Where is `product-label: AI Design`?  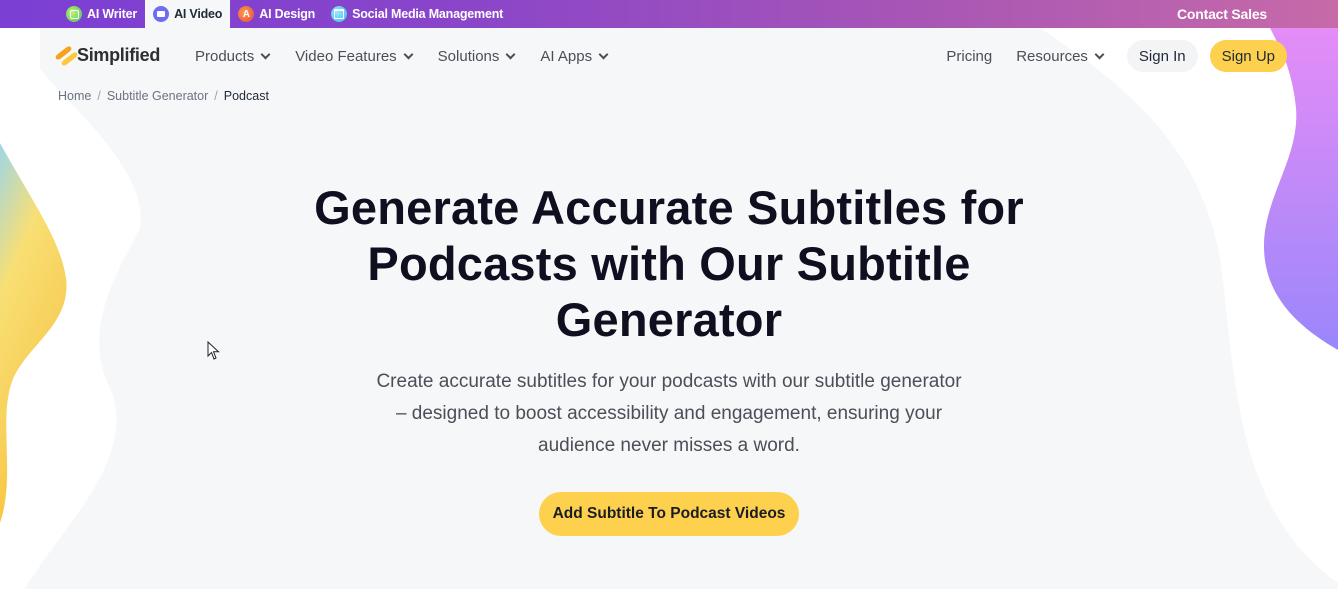
product-label: AI Design is located at coordinates (287, 14).